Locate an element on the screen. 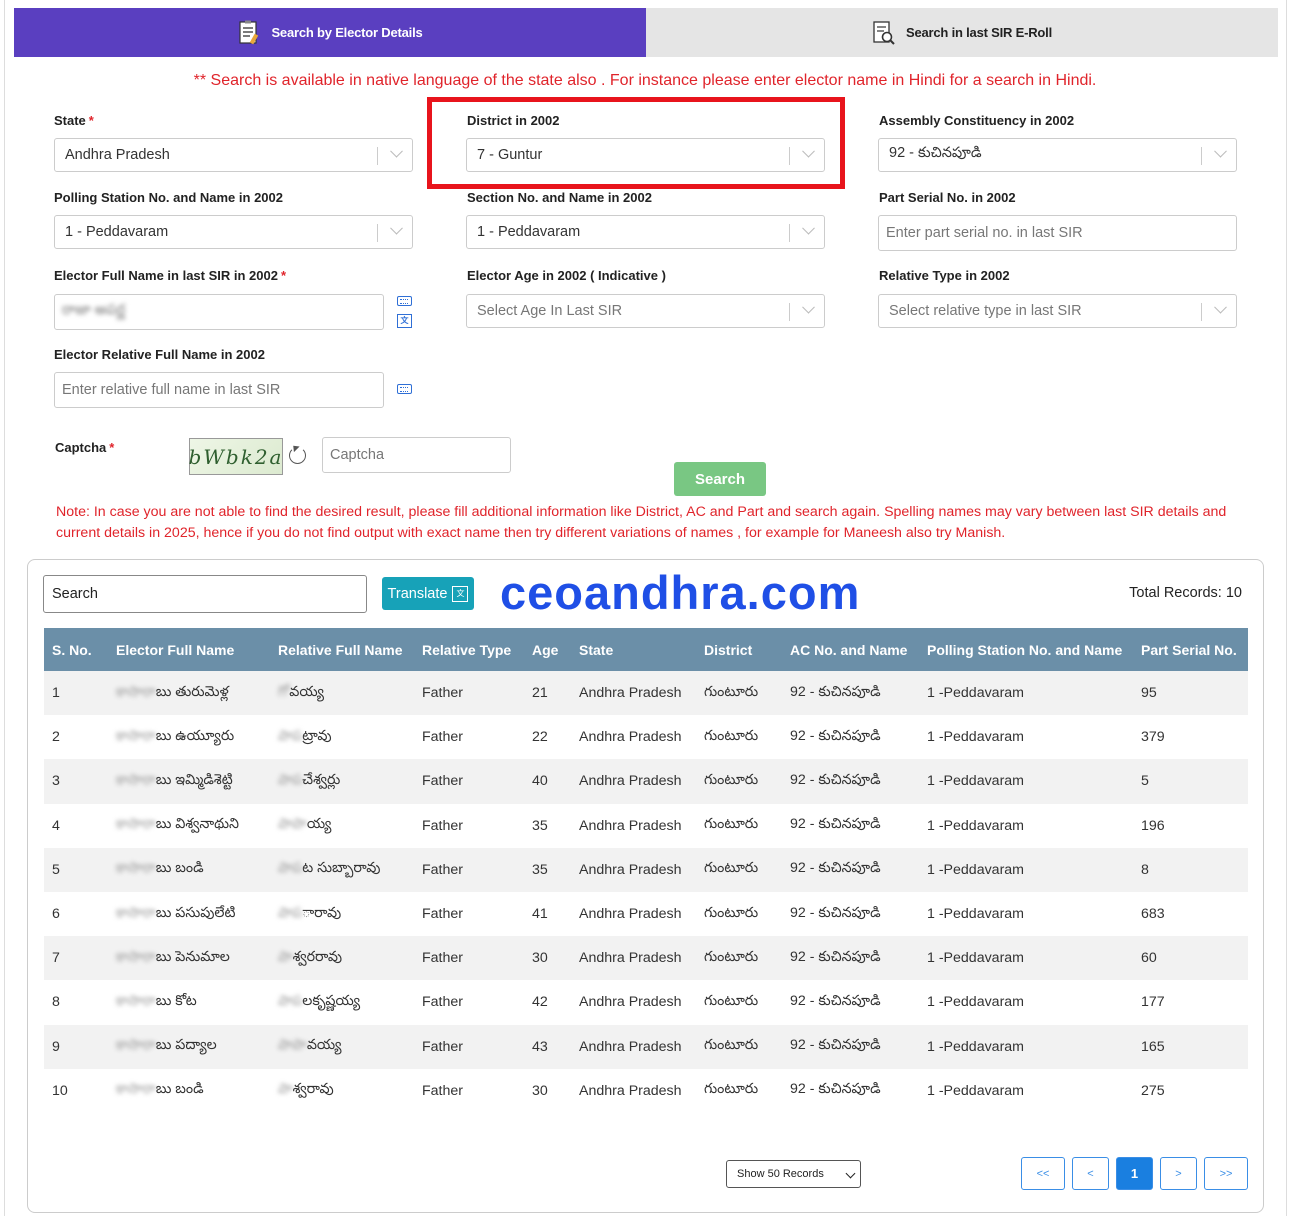  relative-type-select: Select relative type in last SIR is located at coordinates (1057, 311).